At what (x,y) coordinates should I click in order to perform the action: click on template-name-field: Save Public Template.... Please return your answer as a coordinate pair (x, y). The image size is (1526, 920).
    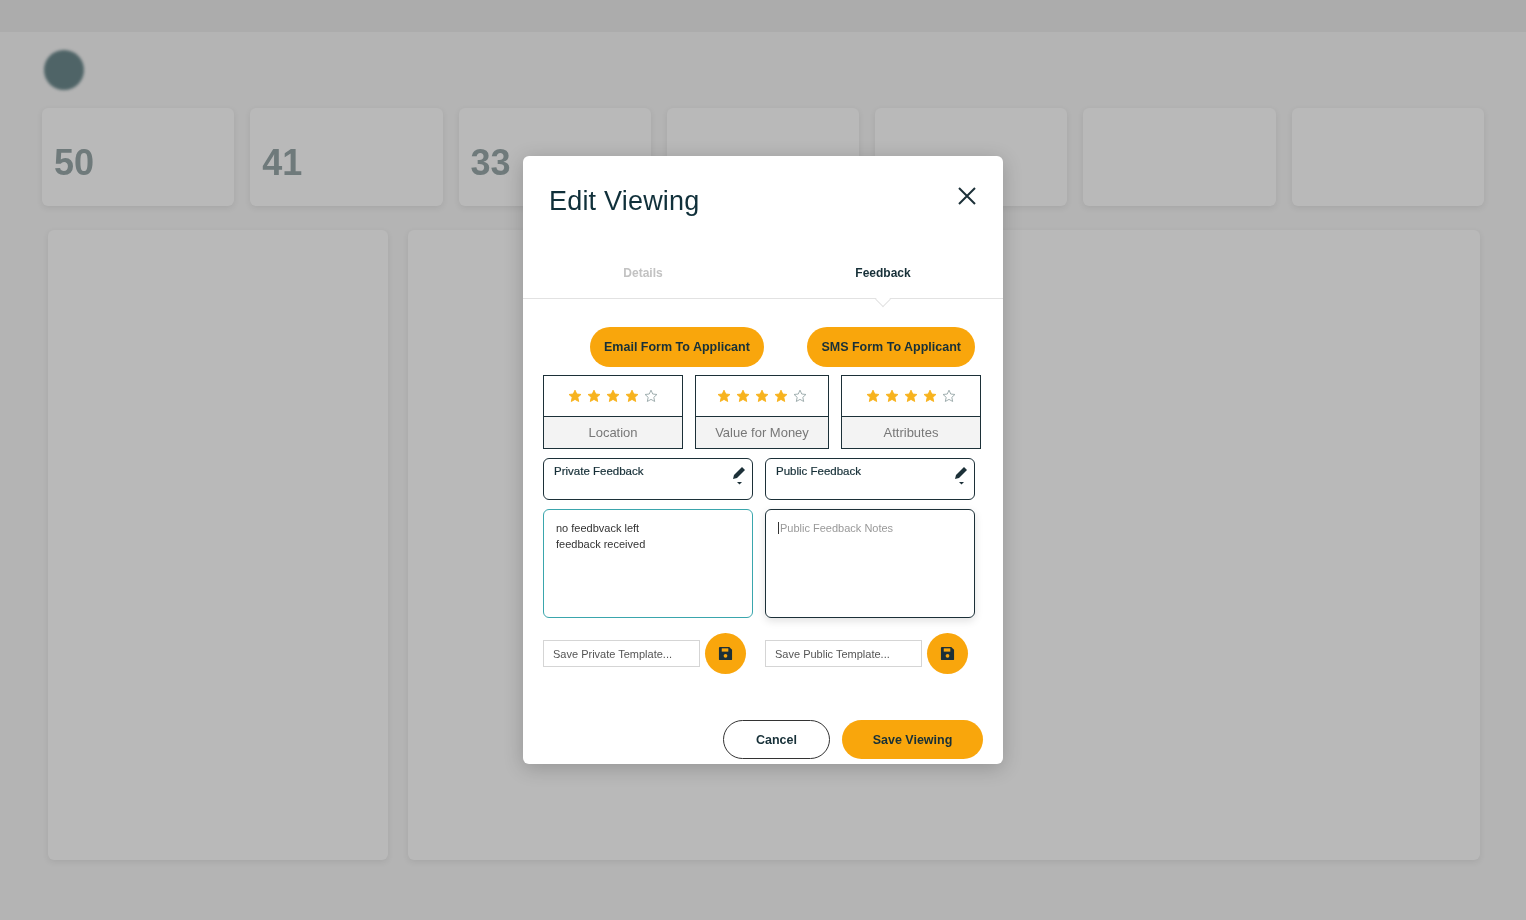
    Looking at the image, I should click on (843, 653).